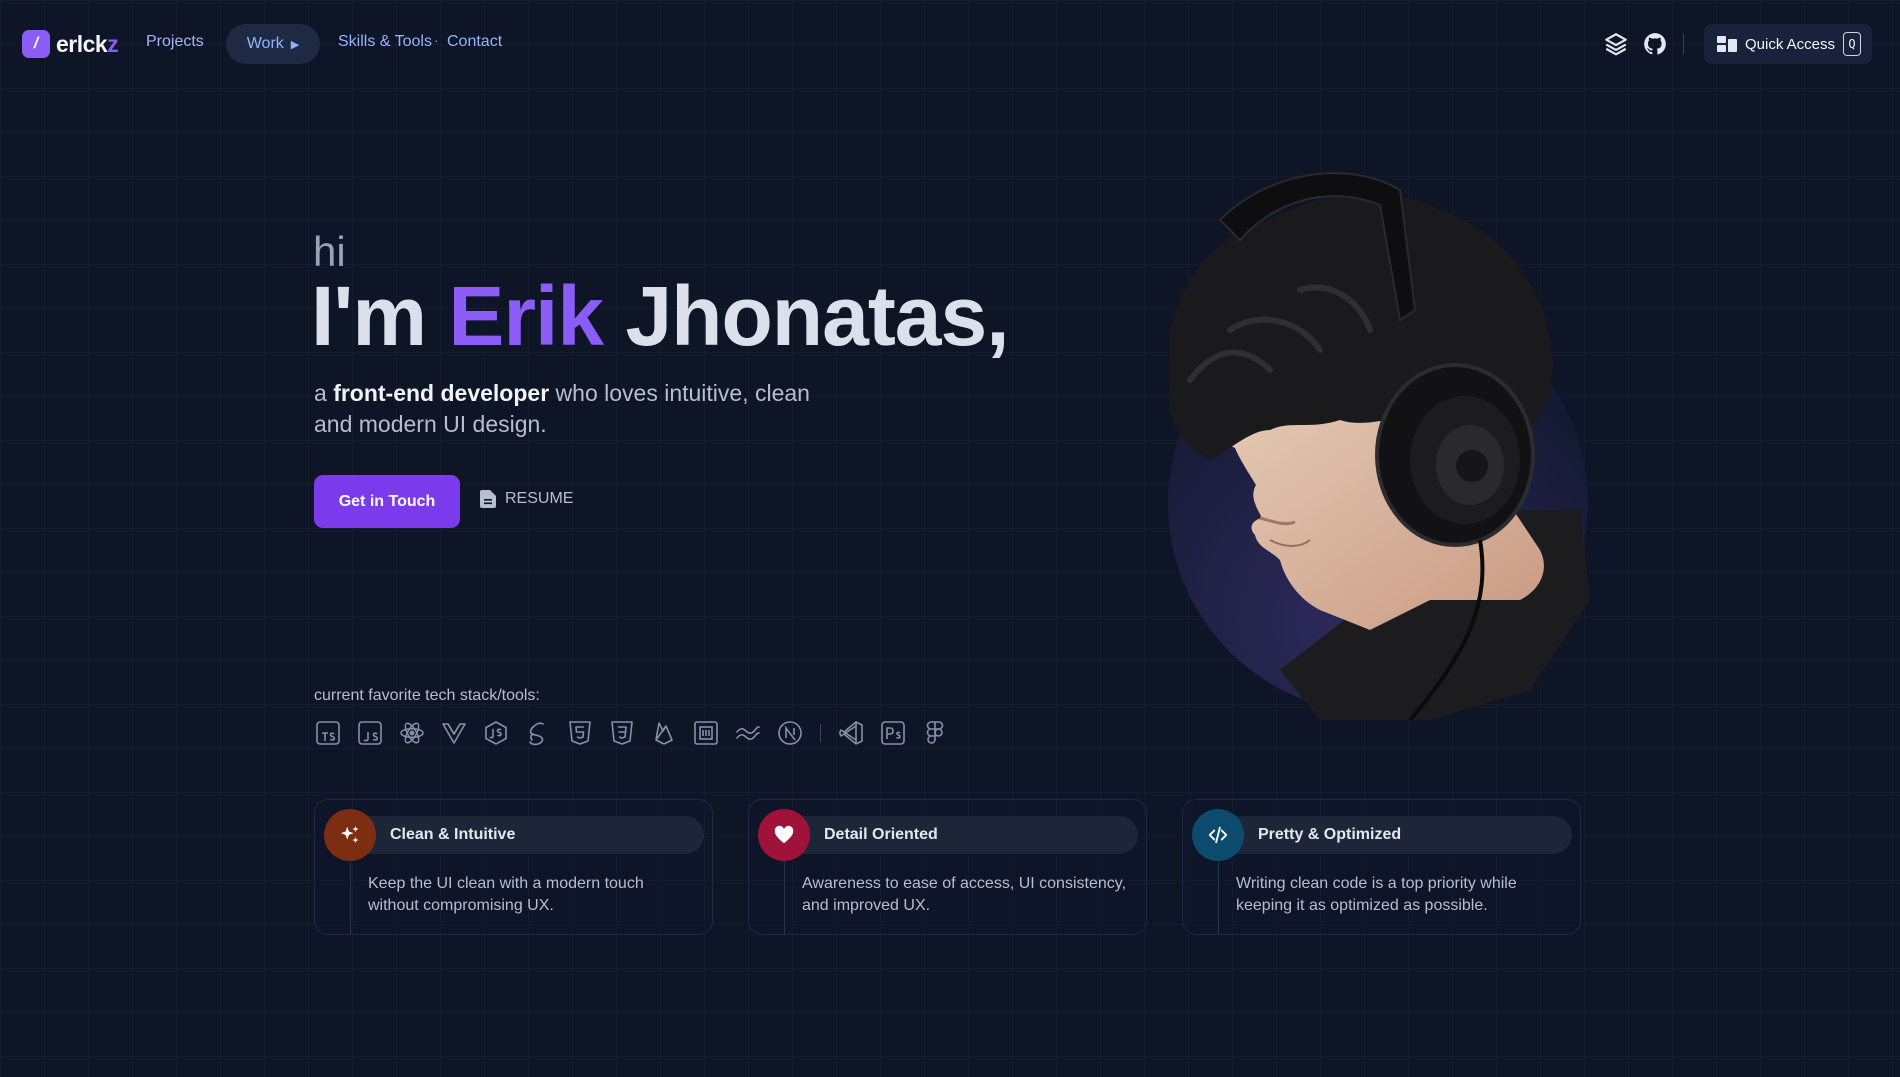 This screenshot has height=1077, width=1900. Describe the element at coordinates (441, 393) in the screenshot. I see `tagline-bold: front-end developer` at that location.